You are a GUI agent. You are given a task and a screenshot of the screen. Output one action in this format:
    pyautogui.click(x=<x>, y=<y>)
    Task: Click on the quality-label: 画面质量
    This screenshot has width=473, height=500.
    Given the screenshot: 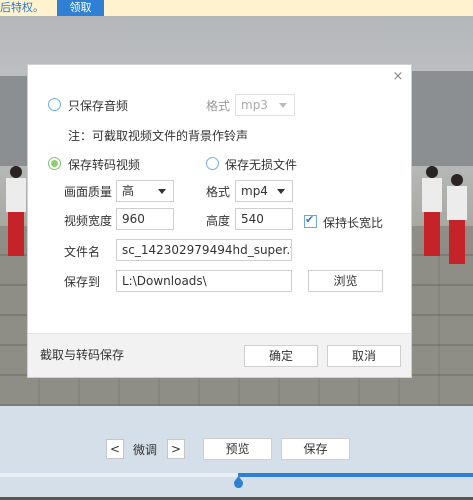 What is the action you would take?
    pyautogui.click(x=88, y=192)
    